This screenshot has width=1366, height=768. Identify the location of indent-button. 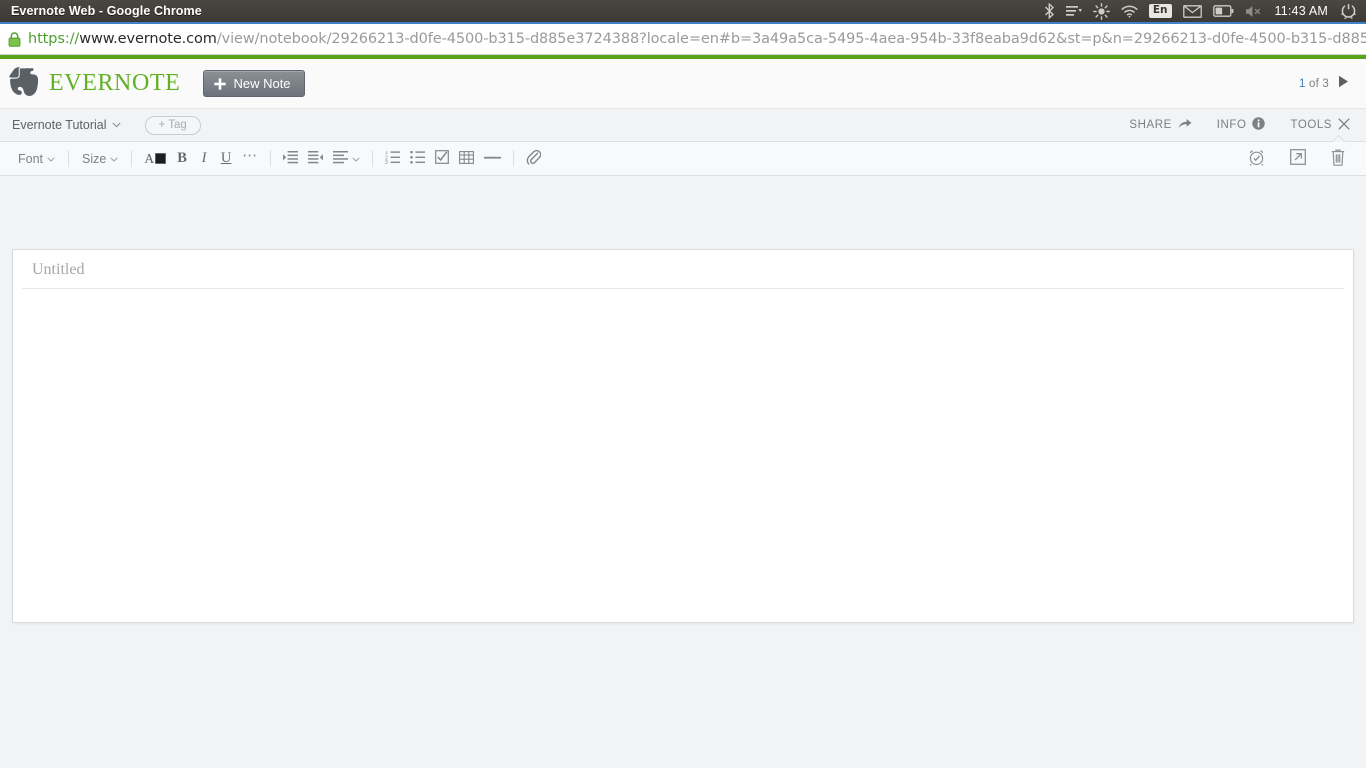
(290, 159).